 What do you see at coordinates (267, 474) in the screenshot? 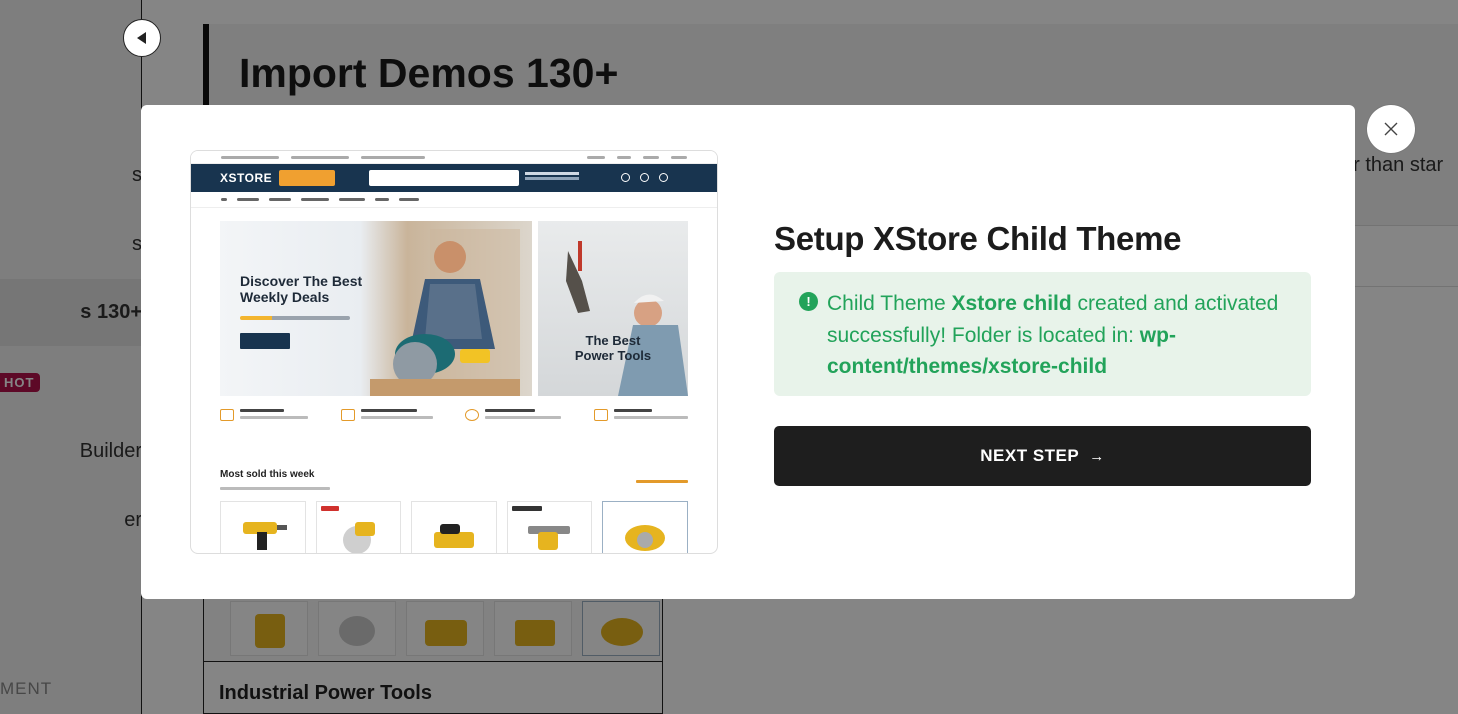
I see `preview-section-title: Most sold this week` at bounding box center [267, 474].